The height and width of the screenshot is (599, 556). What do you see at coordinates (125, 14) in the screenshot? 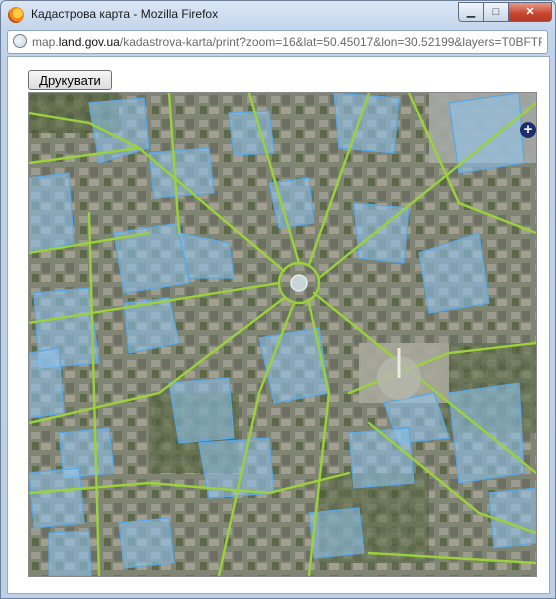
I see `window-title: Кадастрова карта - Mozilla Firefox` at bounding box center [125, 14].